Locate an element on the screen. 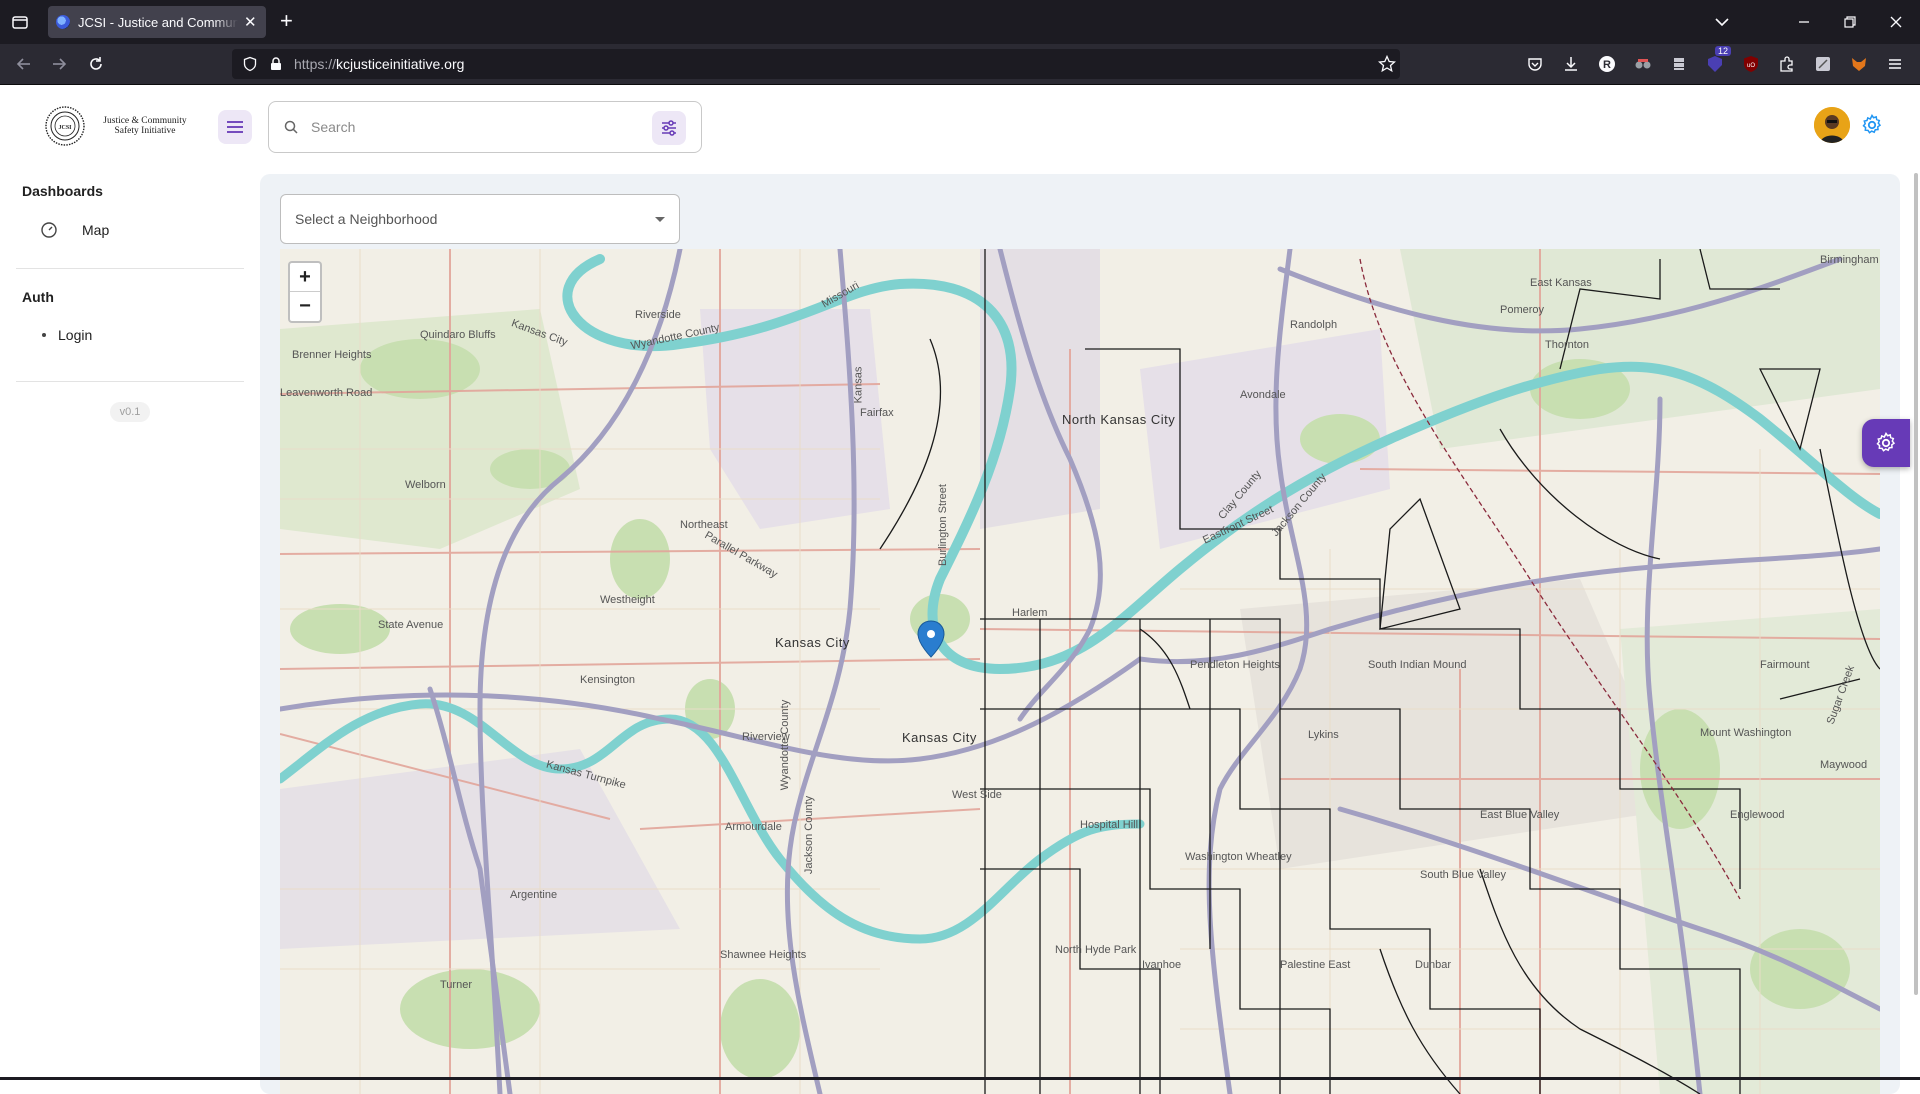  map-label: West Side is located at coordinates (977, 795).